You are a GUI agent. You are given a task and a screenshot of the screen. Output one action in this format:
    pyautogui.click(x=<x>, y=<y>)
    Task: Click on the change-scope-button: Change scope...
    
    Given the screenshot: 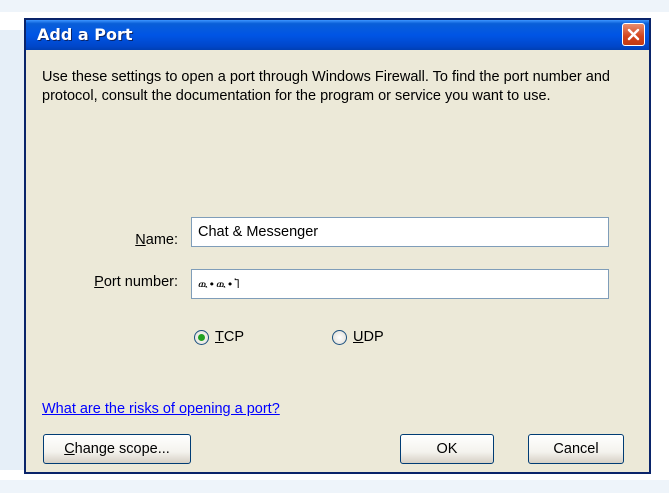 What is the action you would take?
    pyautogui.click(x=117, y=449)
    